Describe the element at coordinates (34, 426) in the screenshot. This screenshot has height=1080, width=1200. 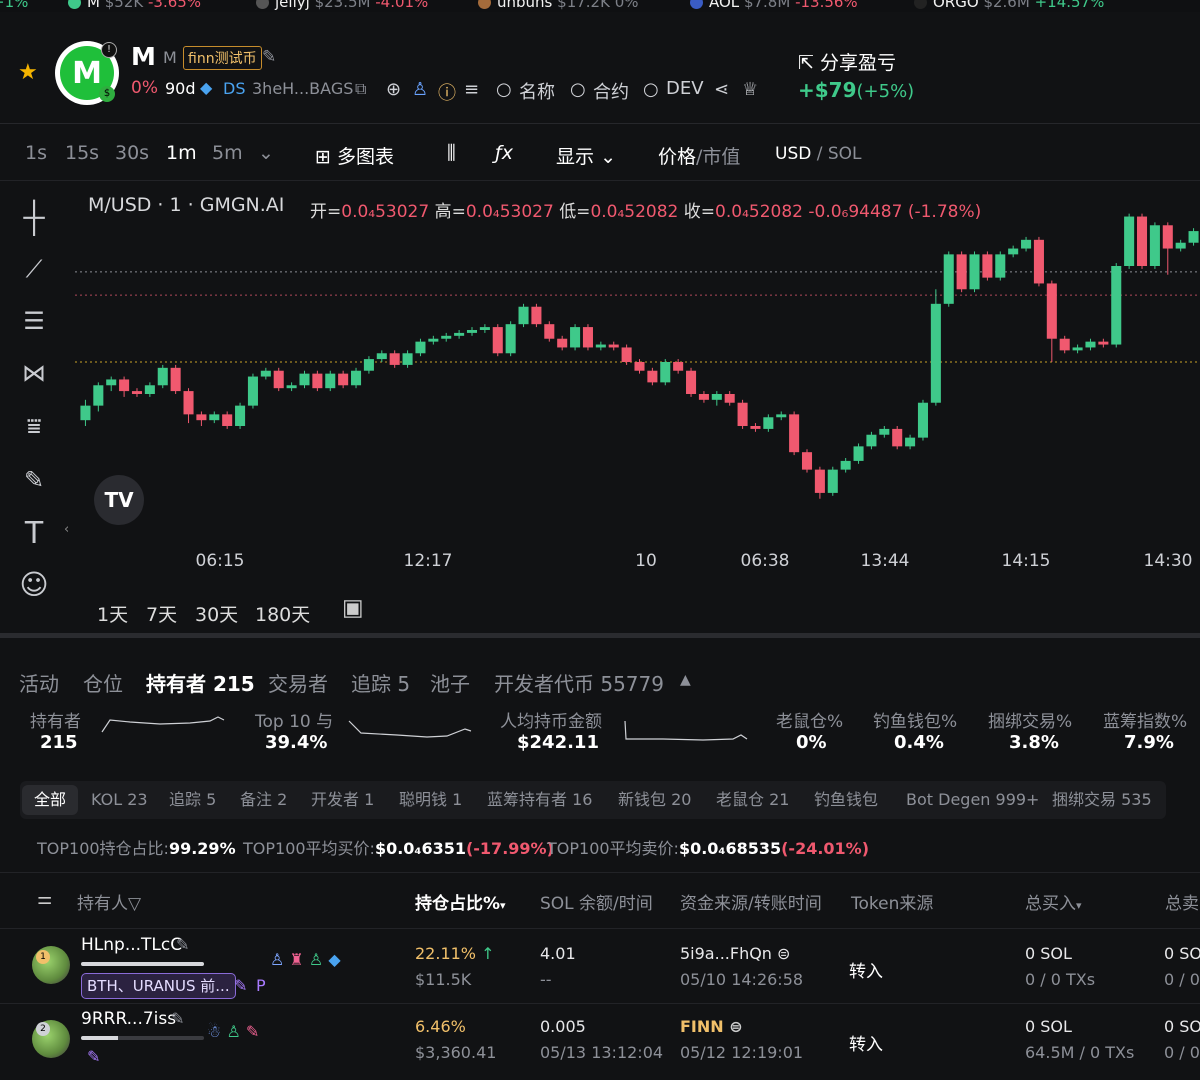
I see `fib-icon: ⩸` at that location.